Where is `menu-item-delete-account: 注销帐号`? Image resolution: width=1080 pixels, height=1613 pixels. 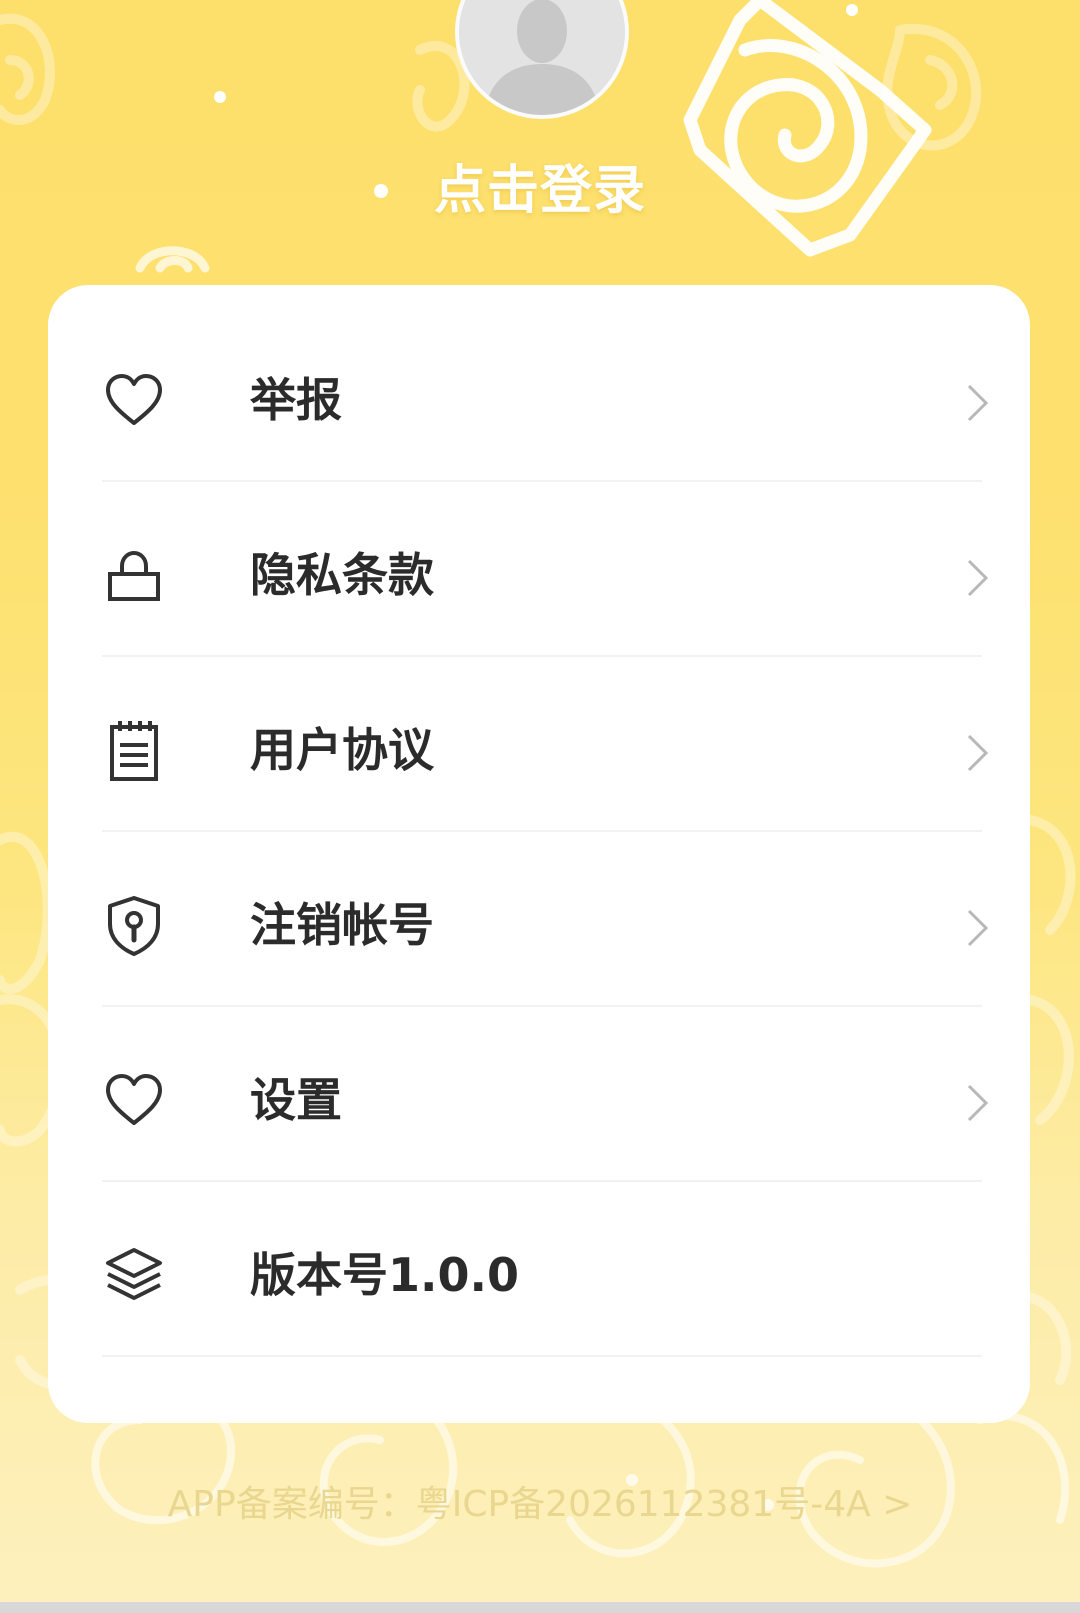
menu-item-delete-account: 注销帐号 is located at coordinates (545, 922).